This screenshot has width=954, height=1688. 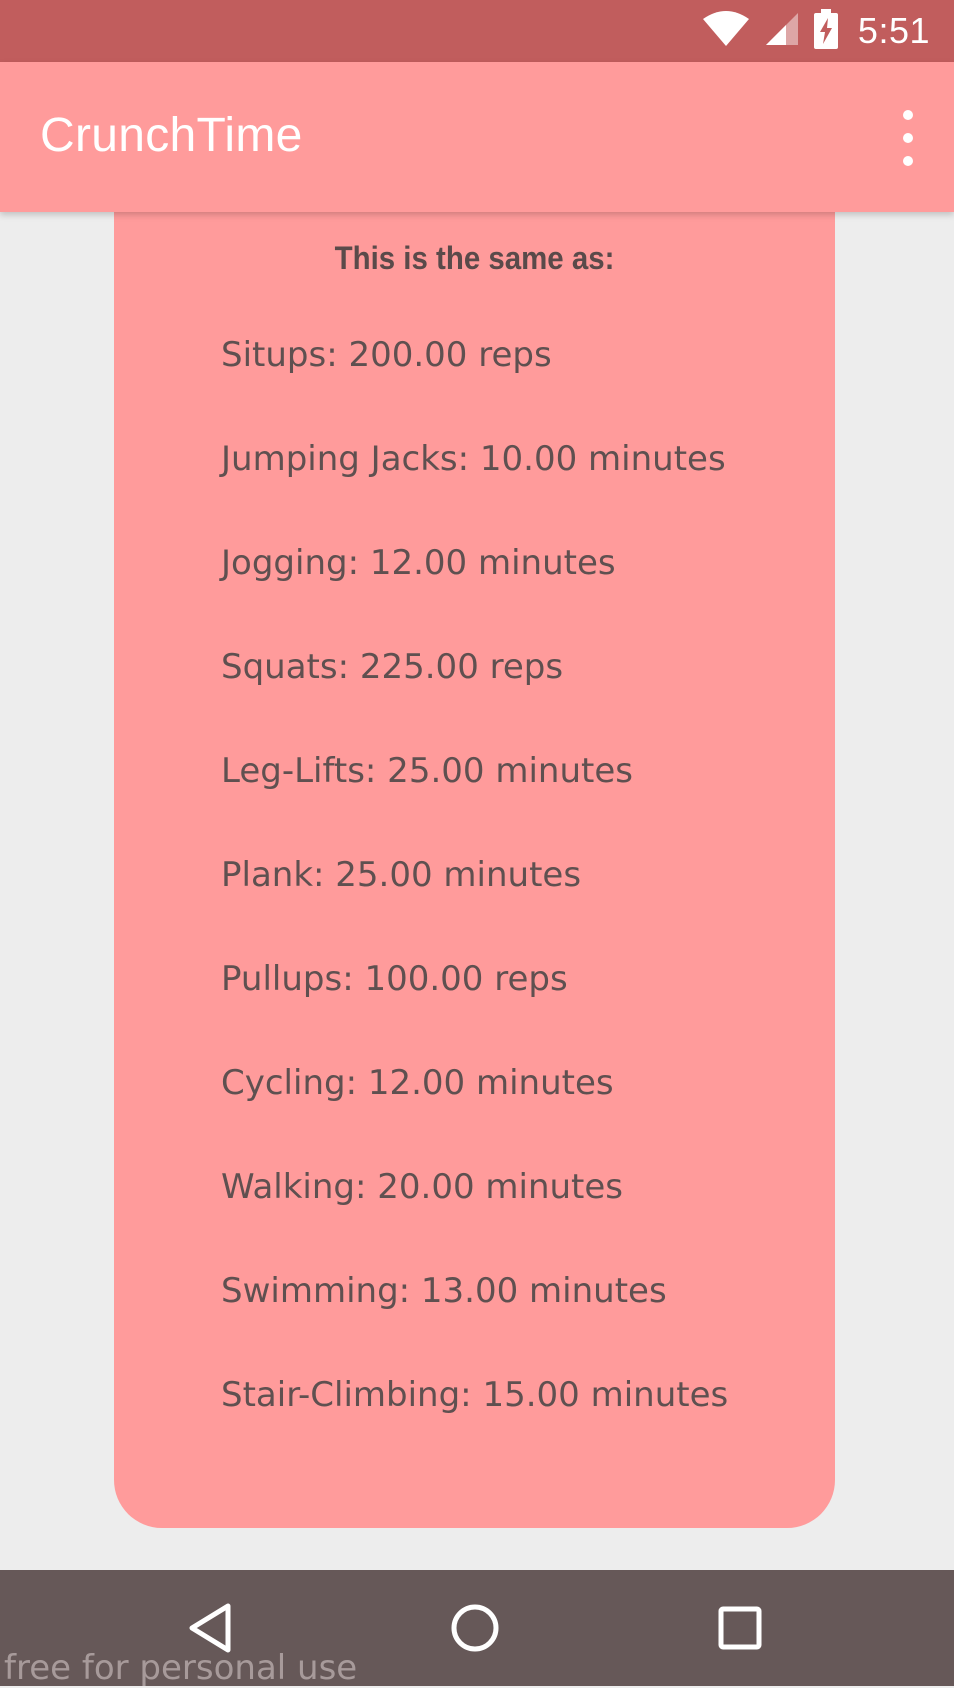 What do you see at coordinates (893, 30) in the screenshot?
I see `status-time: 5:51` at bounding box center [893, 30].